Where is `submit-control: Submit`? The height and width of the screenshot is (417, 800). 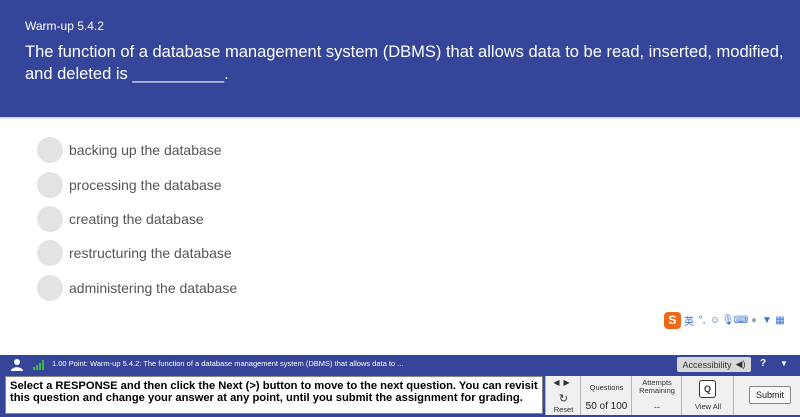 submit-control: Submit is located at coordinates (766, 395).